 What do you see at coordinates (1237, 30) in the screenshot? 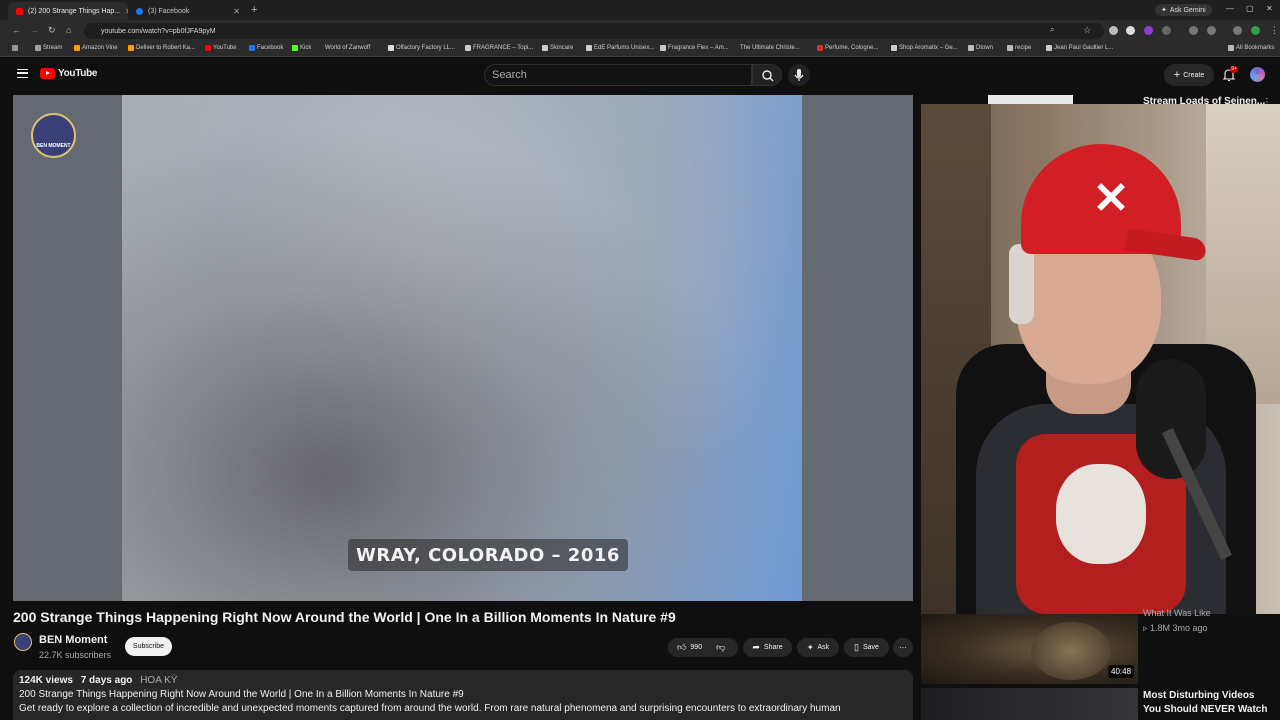
I see `downloads-icon` at bounding box center [1237, 30].